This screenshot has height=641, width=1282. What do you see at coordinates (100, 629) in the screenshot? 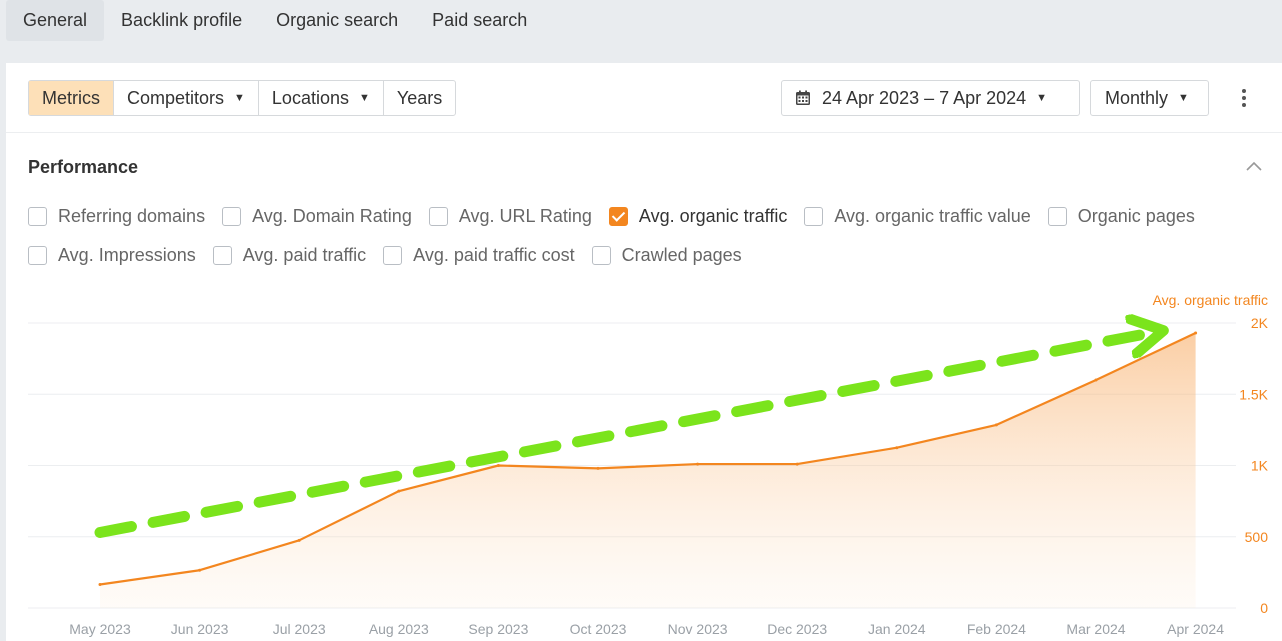
I see `x-tick-label: May 2023` at bounding box center [100, 629].